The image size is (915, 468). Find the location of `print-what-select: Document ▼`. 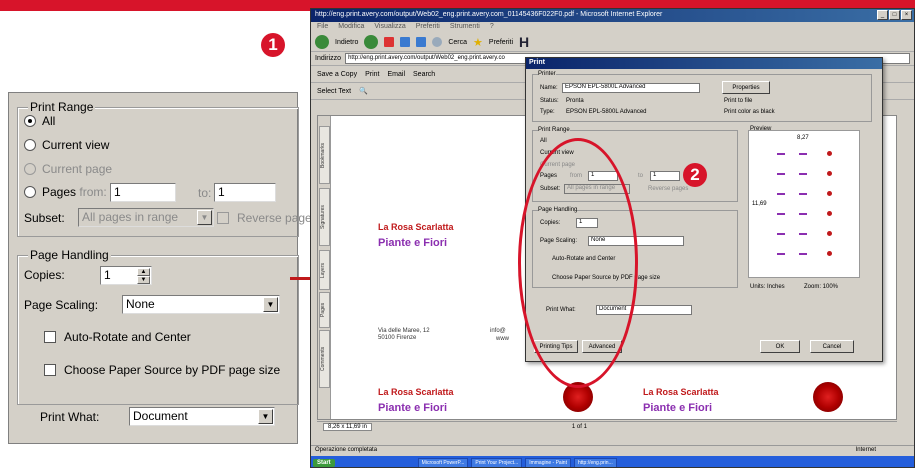

print-what-select: Document ▼ is located at coordinates (202, 416).